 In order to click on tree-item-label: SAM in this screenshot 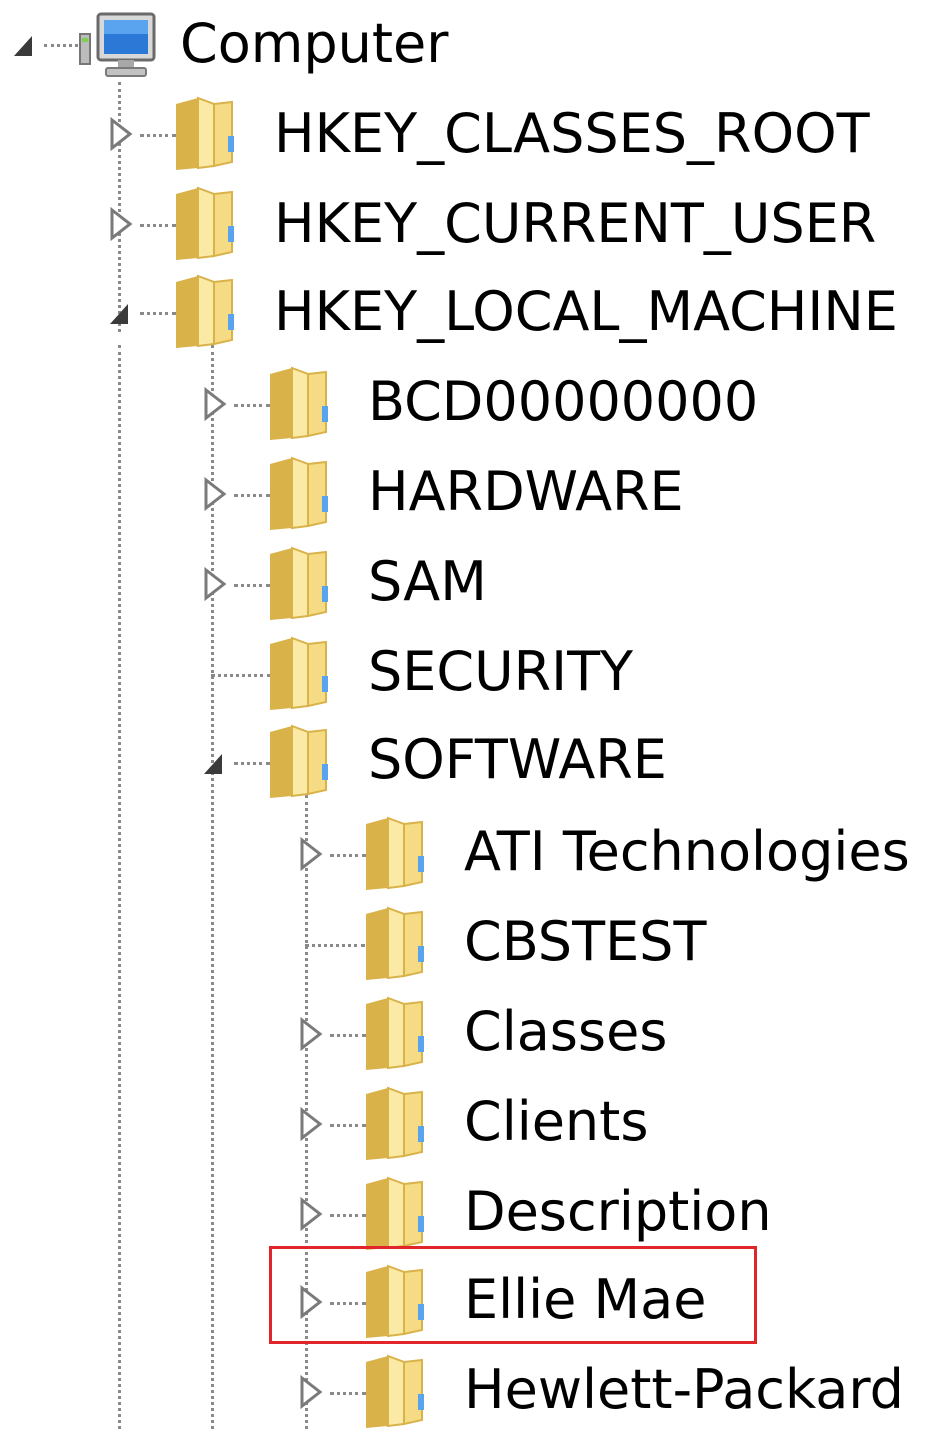, I will do `click(427, 581)`.